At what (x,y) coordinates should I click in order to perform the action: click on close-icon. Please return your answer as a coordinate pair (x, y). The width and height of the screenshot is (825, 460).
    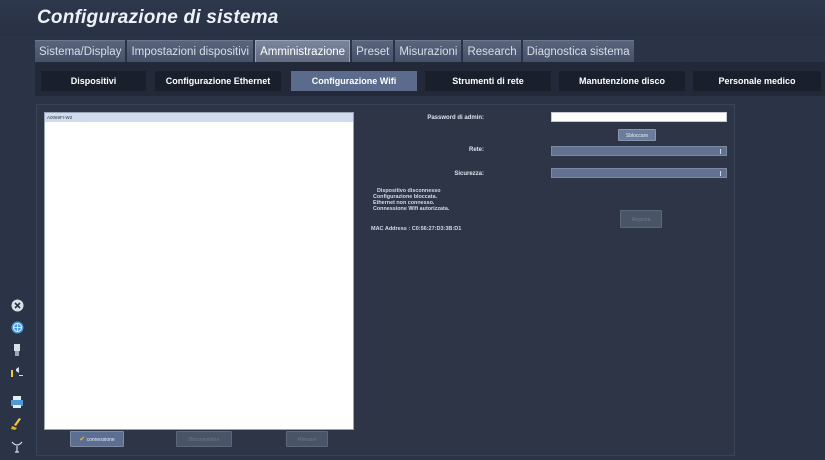
    Looking at the image, I should click on (17, 305).